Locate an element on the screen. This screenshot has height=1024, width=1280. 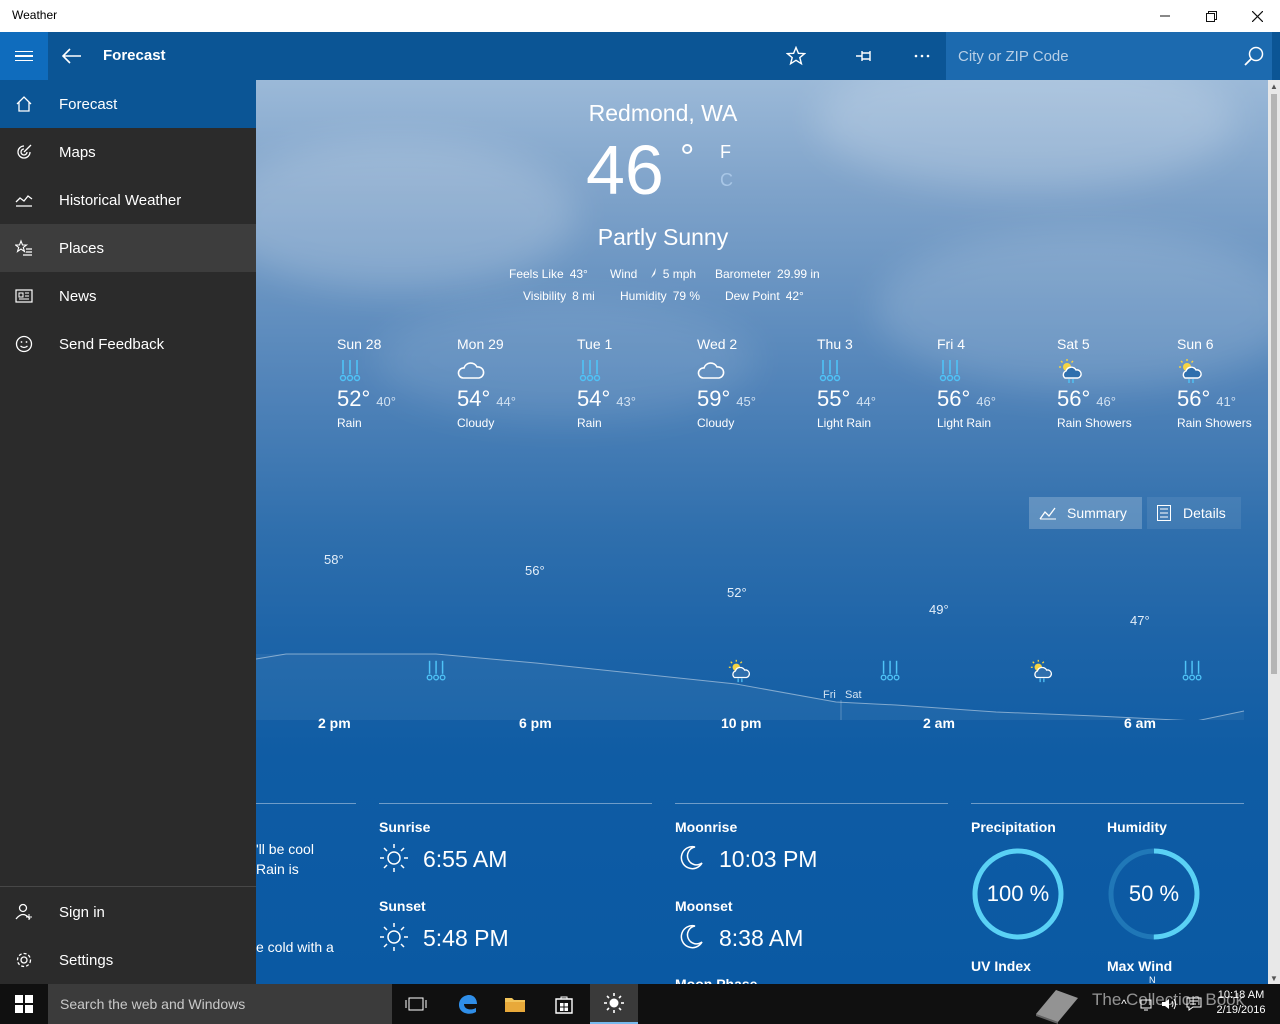
back-button is located at coordinates (72, 56).